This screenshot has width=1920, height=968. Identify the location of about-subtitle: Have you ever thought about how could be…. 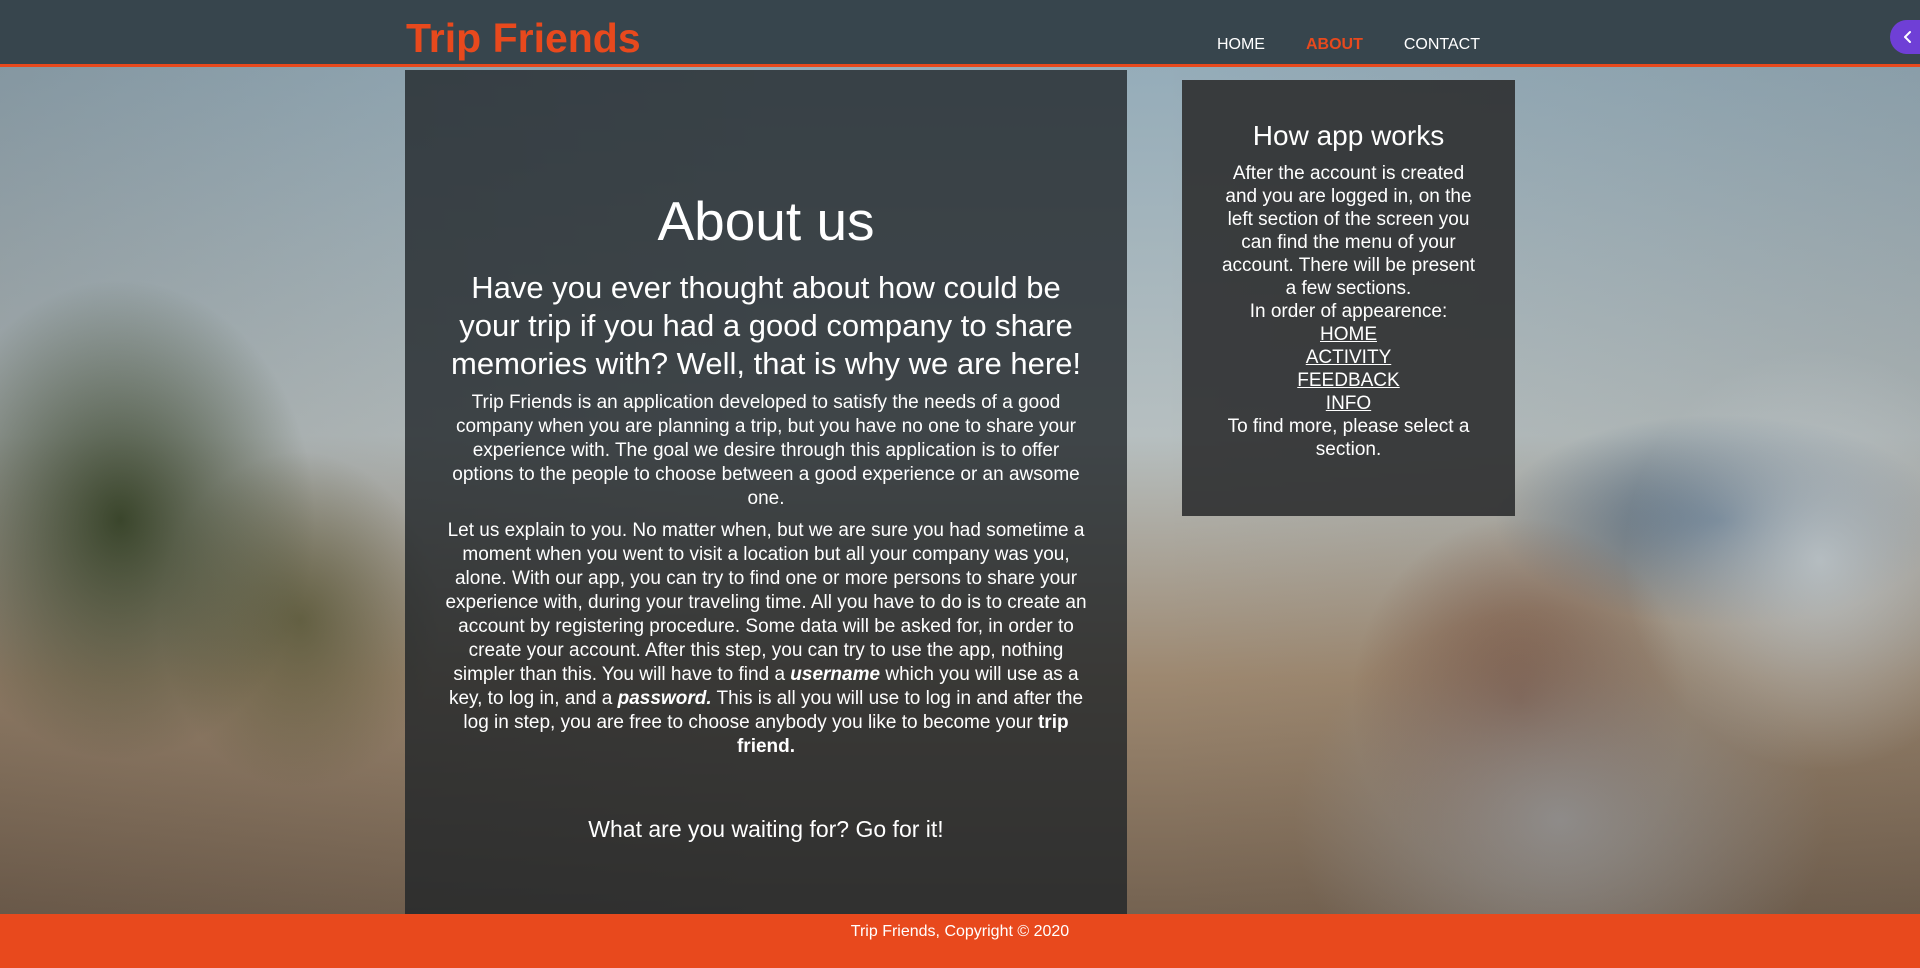
(766, 326).